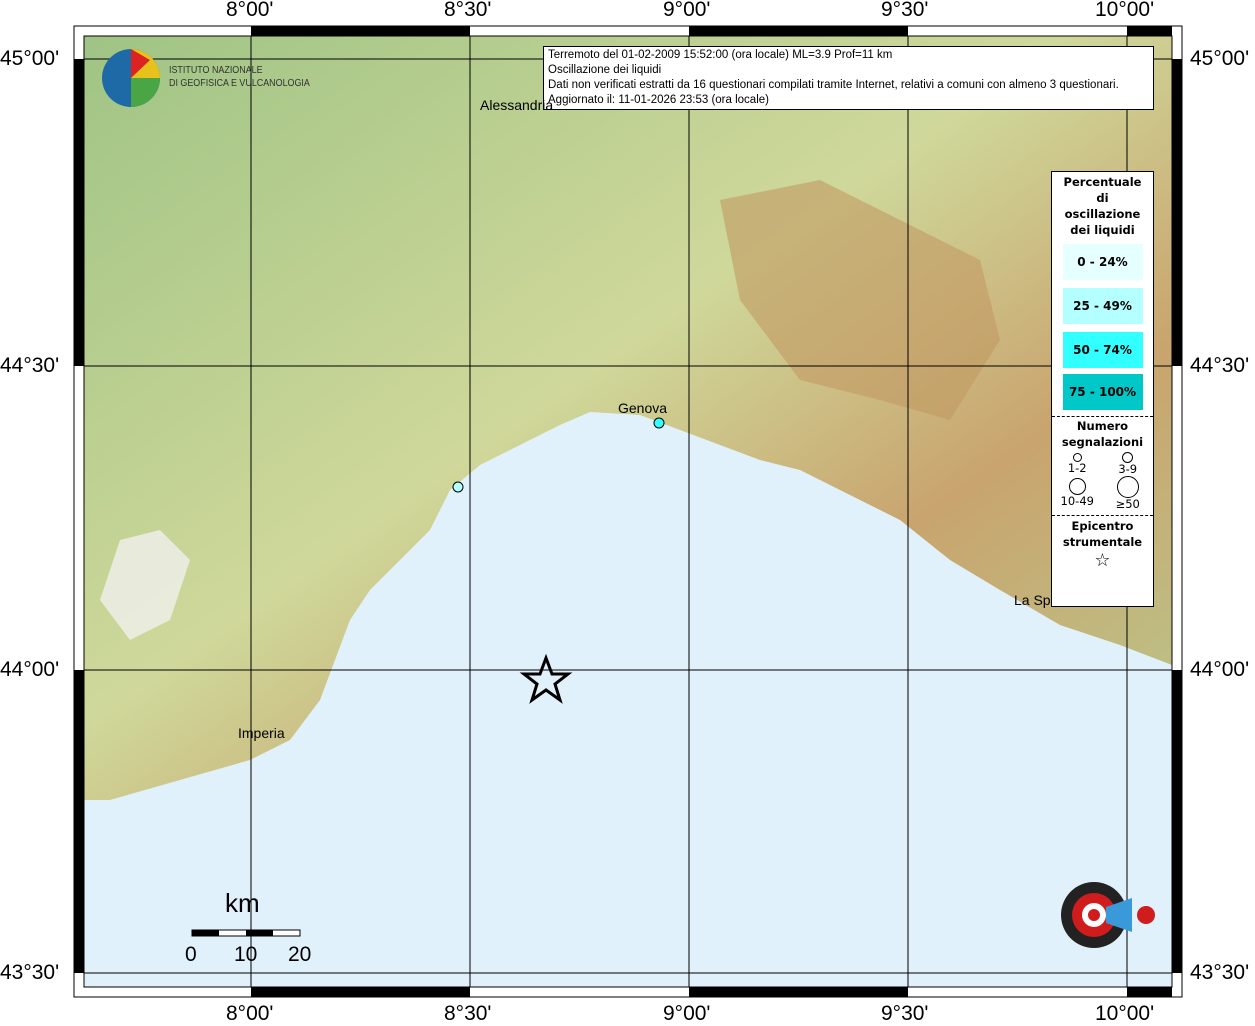 The width and height of the screenshot is (1255, 1026). Describe the element at coordinates (131, 78) in the screenshot. I see `ingv-logo-icon` at that location.